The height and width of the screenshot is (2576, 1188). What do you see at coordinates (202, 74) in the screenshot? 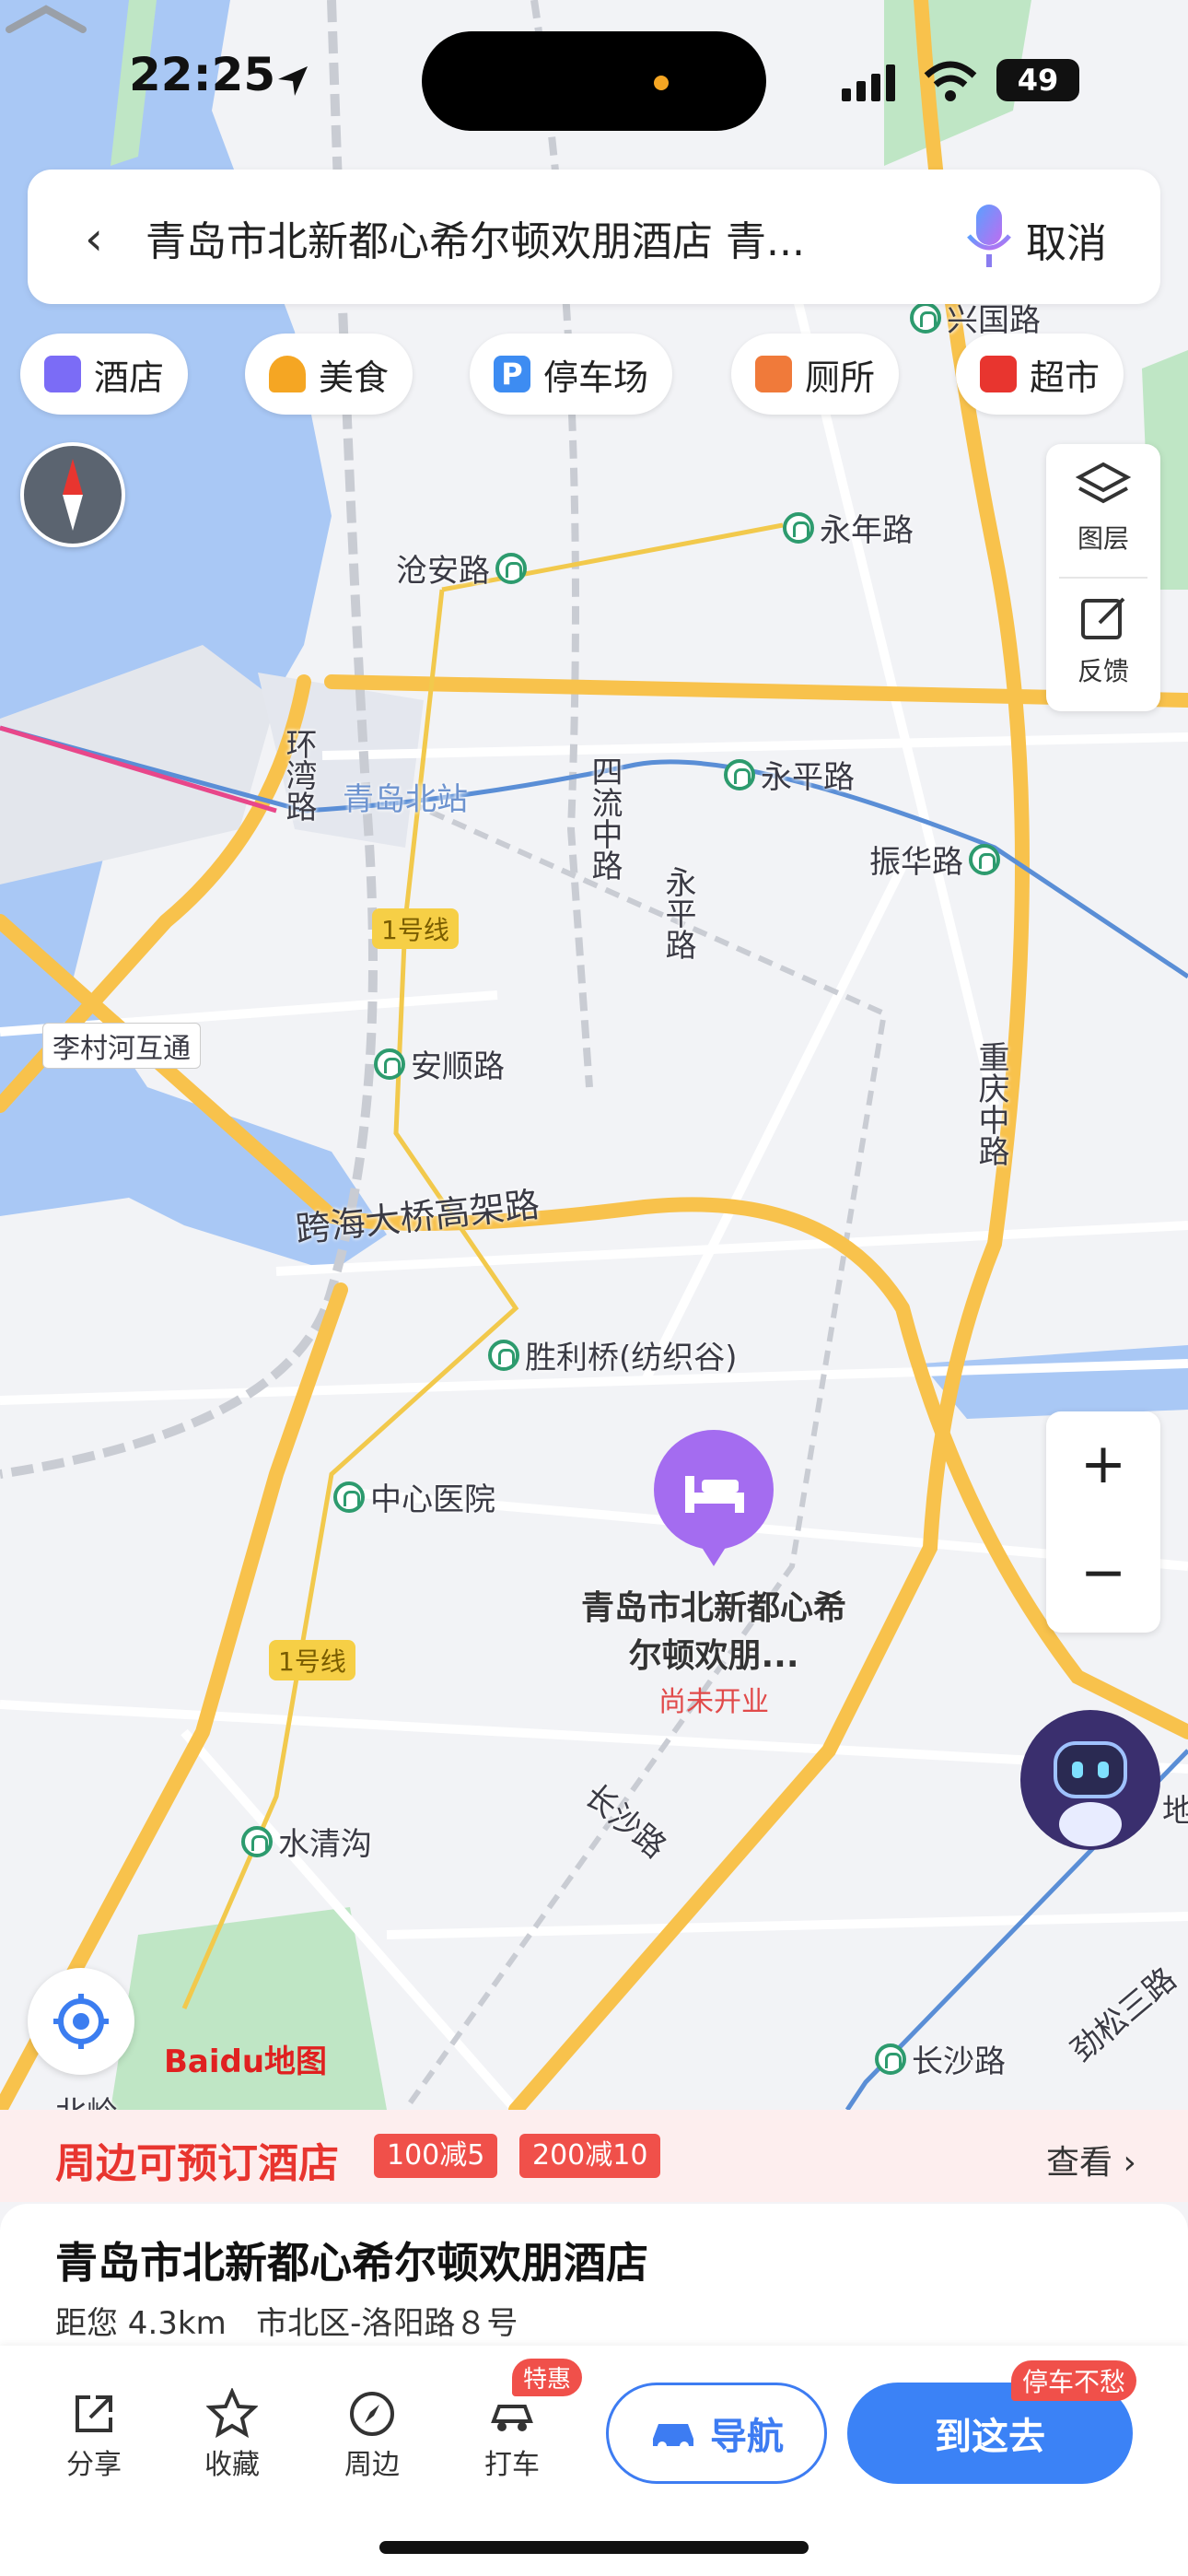
I see `clock: 22:25` at bounding box center [202, 74].